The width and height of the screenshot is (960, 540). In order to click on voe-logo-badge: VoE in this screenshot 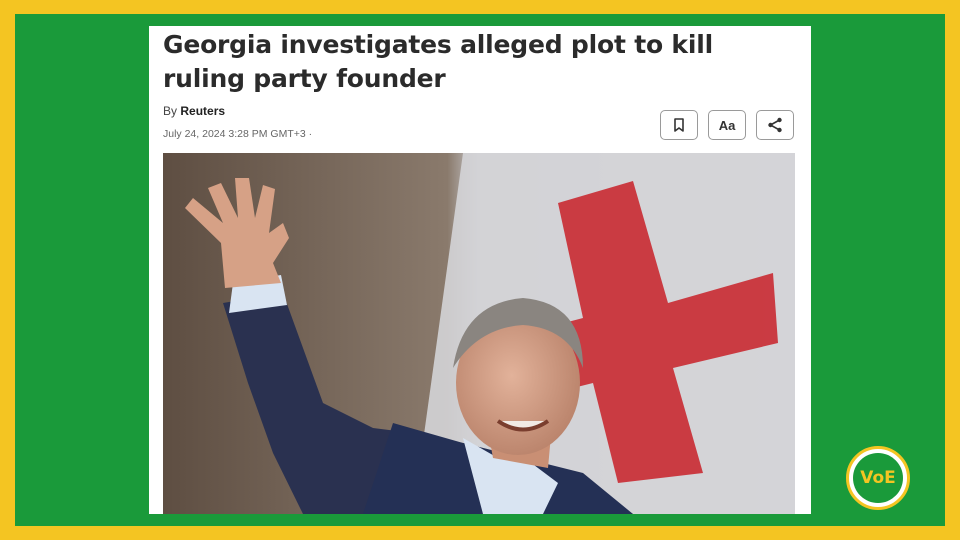, I will do `click(878, 478)`.